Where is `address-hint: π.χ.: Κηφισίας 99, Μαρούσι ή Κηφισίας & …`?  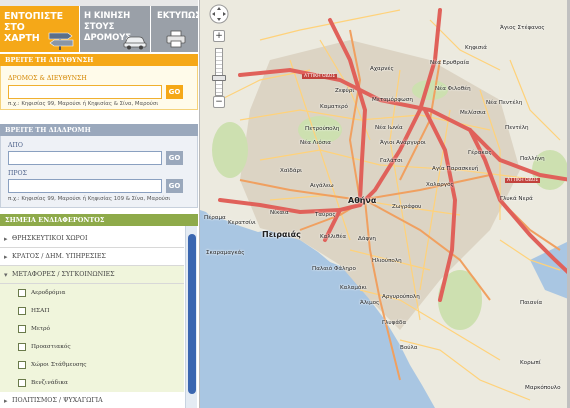 address-hint: π.χ.: Κηφισίας 99, Μαρούσι ή Κηφισίας & … is located at coordinates (83, 104).